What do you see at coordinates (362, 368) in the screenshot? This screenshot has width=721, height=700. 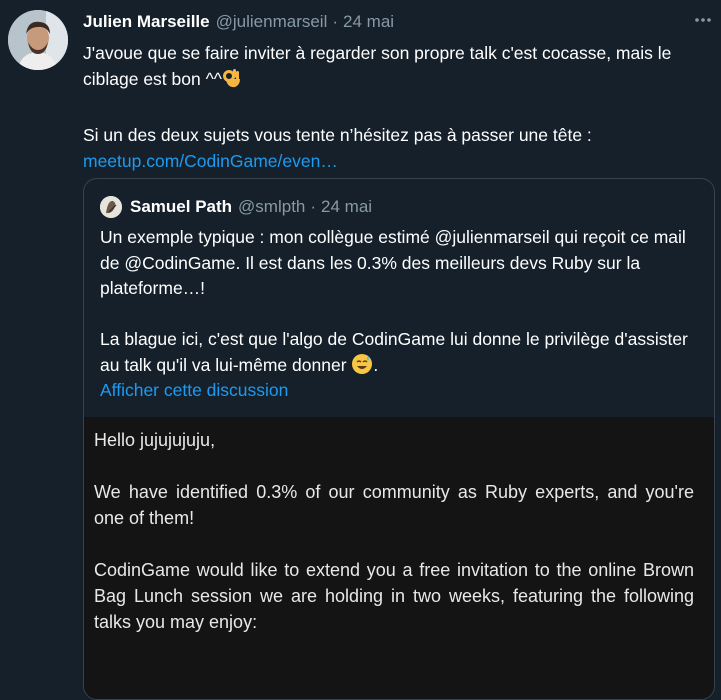 I see `sweat-smile-emoji` at bounding box center [362, 368].